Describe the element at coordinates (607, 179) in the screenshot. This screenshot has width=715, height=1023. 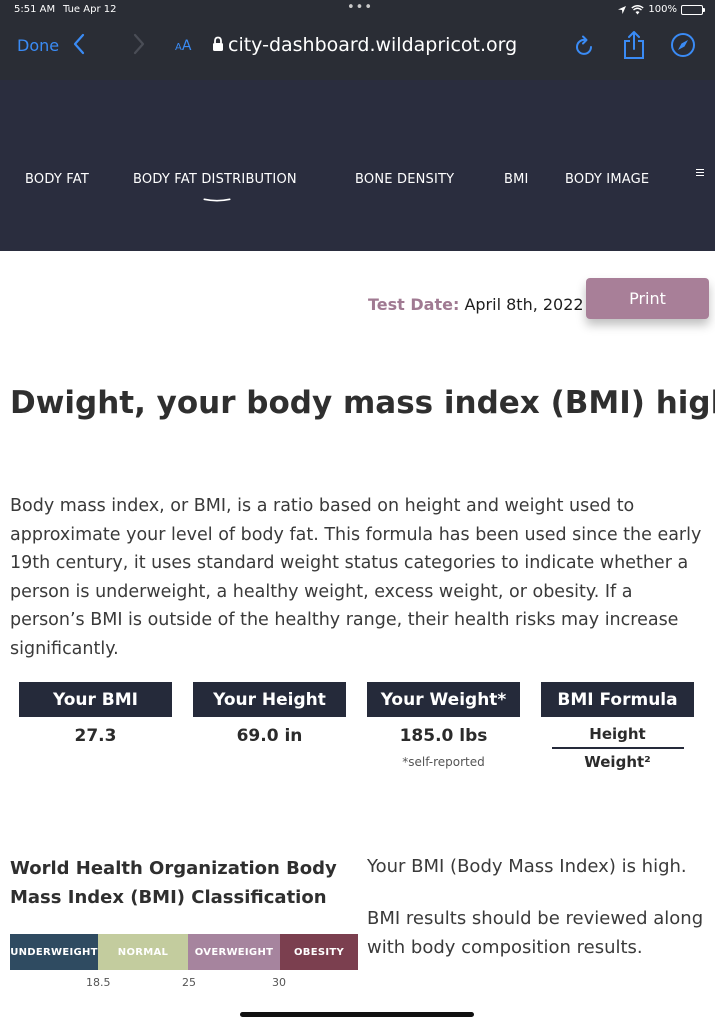
I see `nav-item-body-image: BODY IMAGE` at that location.